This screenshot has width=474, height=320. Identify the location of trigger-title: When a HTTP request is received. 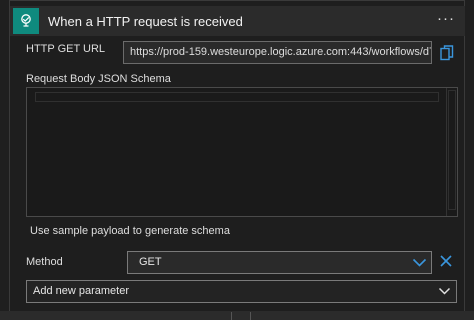
(145, 21).